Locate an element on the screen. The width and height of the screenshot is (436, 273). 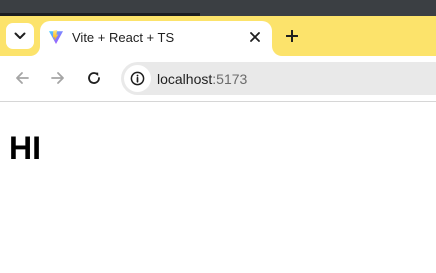
chevron-down-icon is located at coordinates (20, 35).